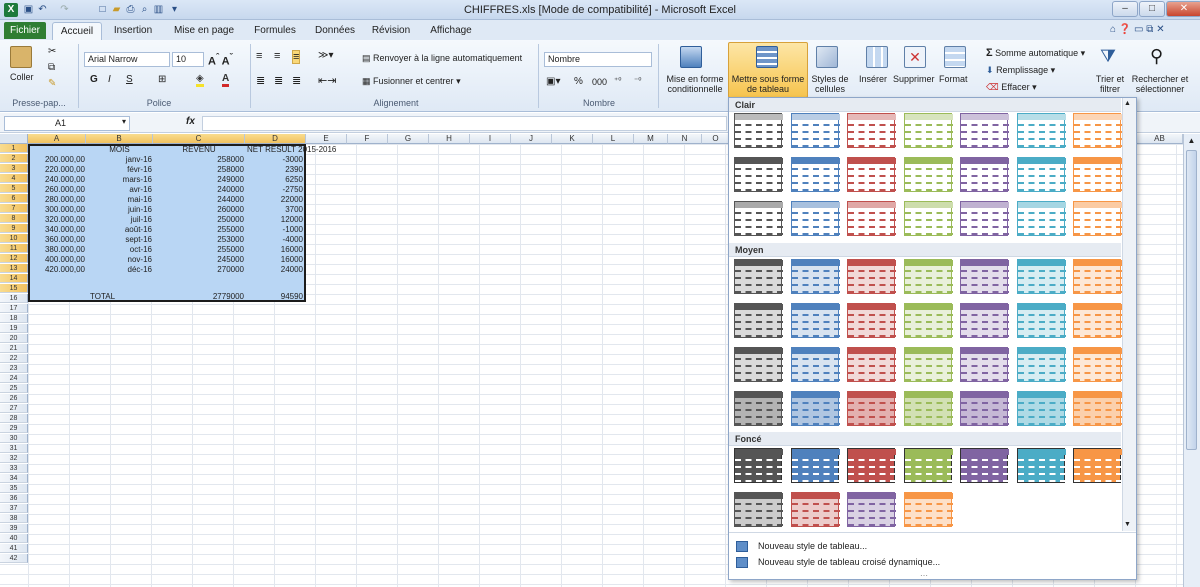 This screenshot has height=587, width=1200. What do you see at coordinates (14, 158) in the screenshot?
I see `row-header-2: 2` at bounding box center [14, 158].